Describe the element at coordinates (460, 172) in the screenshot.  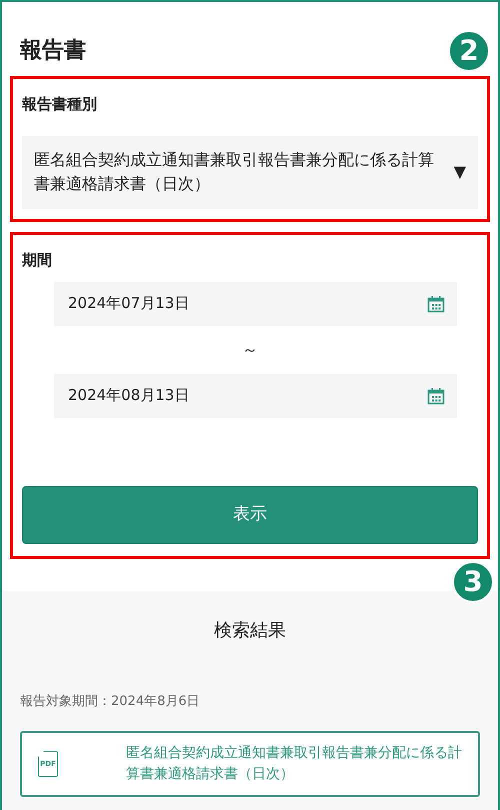
I see `dropdown-arrow-icon: ▼` at that location.